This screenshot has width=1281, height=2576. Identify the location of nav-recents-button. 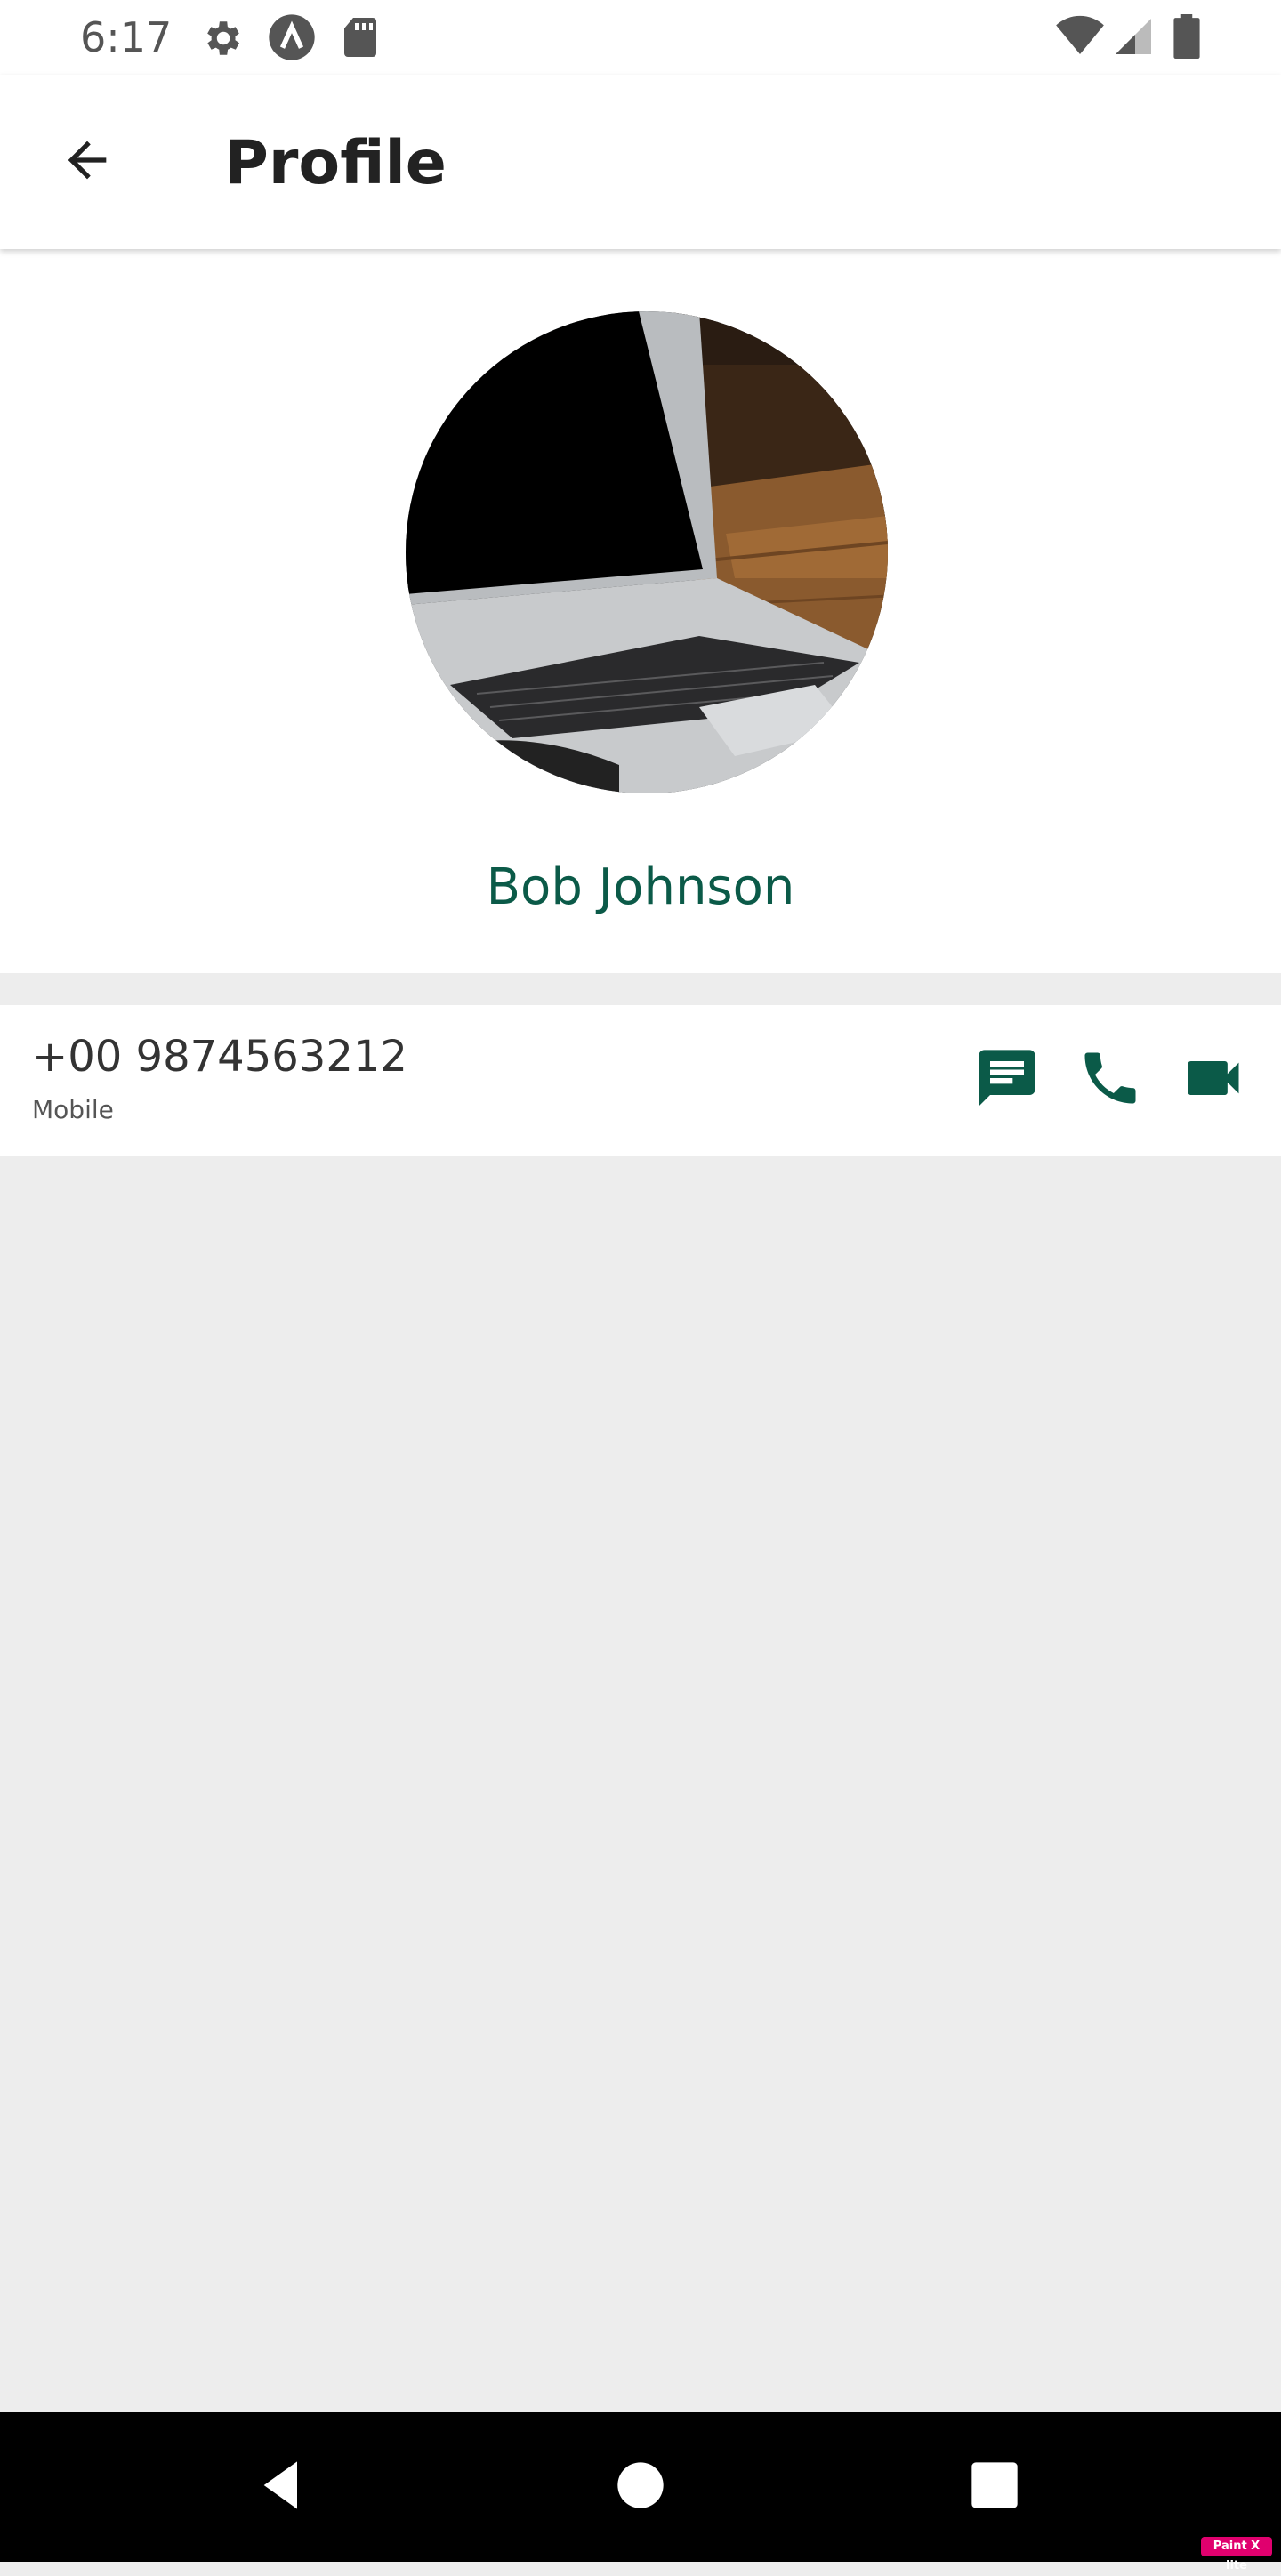
(994, 2487).